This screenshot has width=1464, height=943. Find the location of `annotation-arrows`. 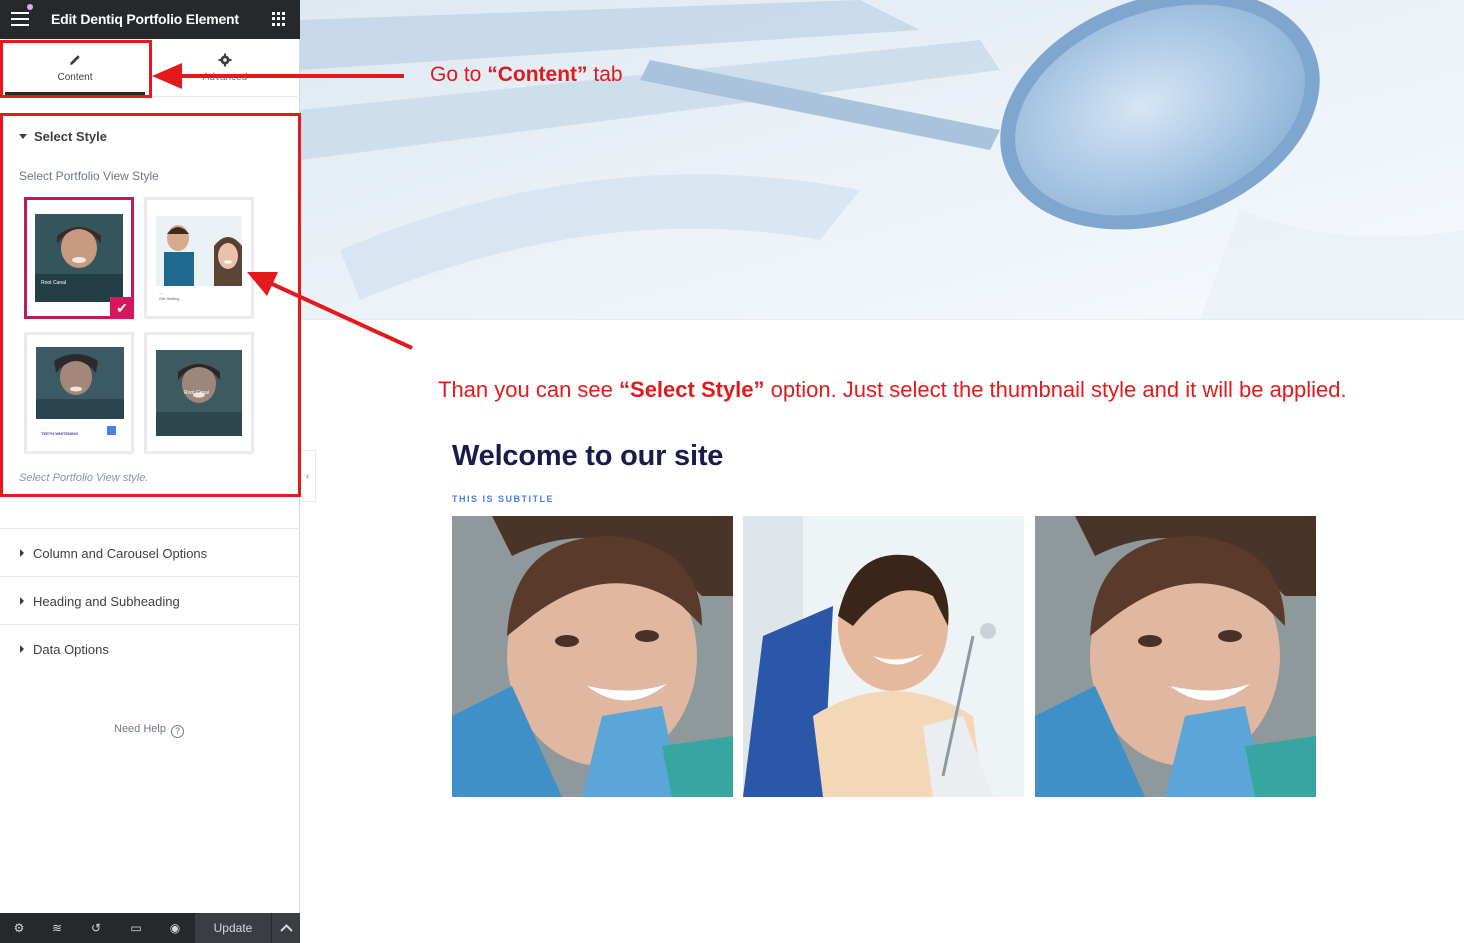

annotation-arrows is located at coordinates (282, 206).